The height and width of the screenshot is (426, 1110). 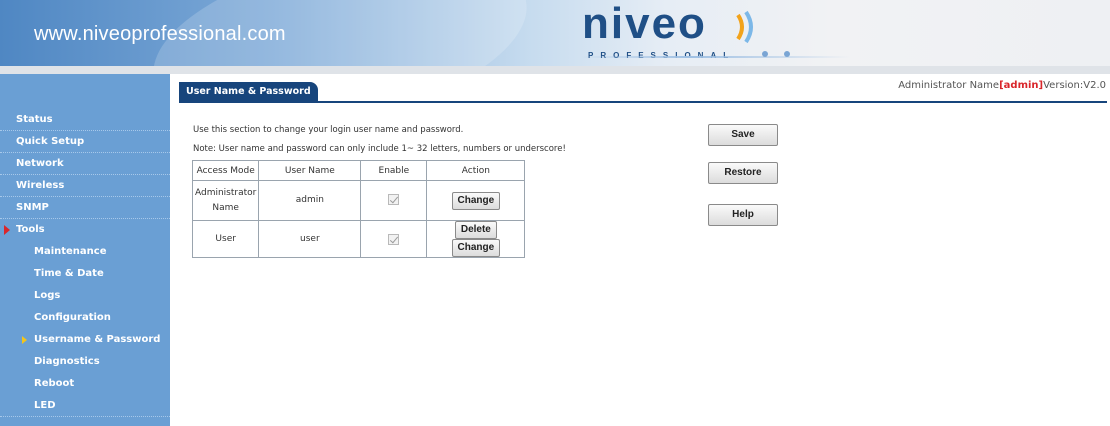 I want to click on access-mode-cell: Administrator Name, so click(x=225, y=200).